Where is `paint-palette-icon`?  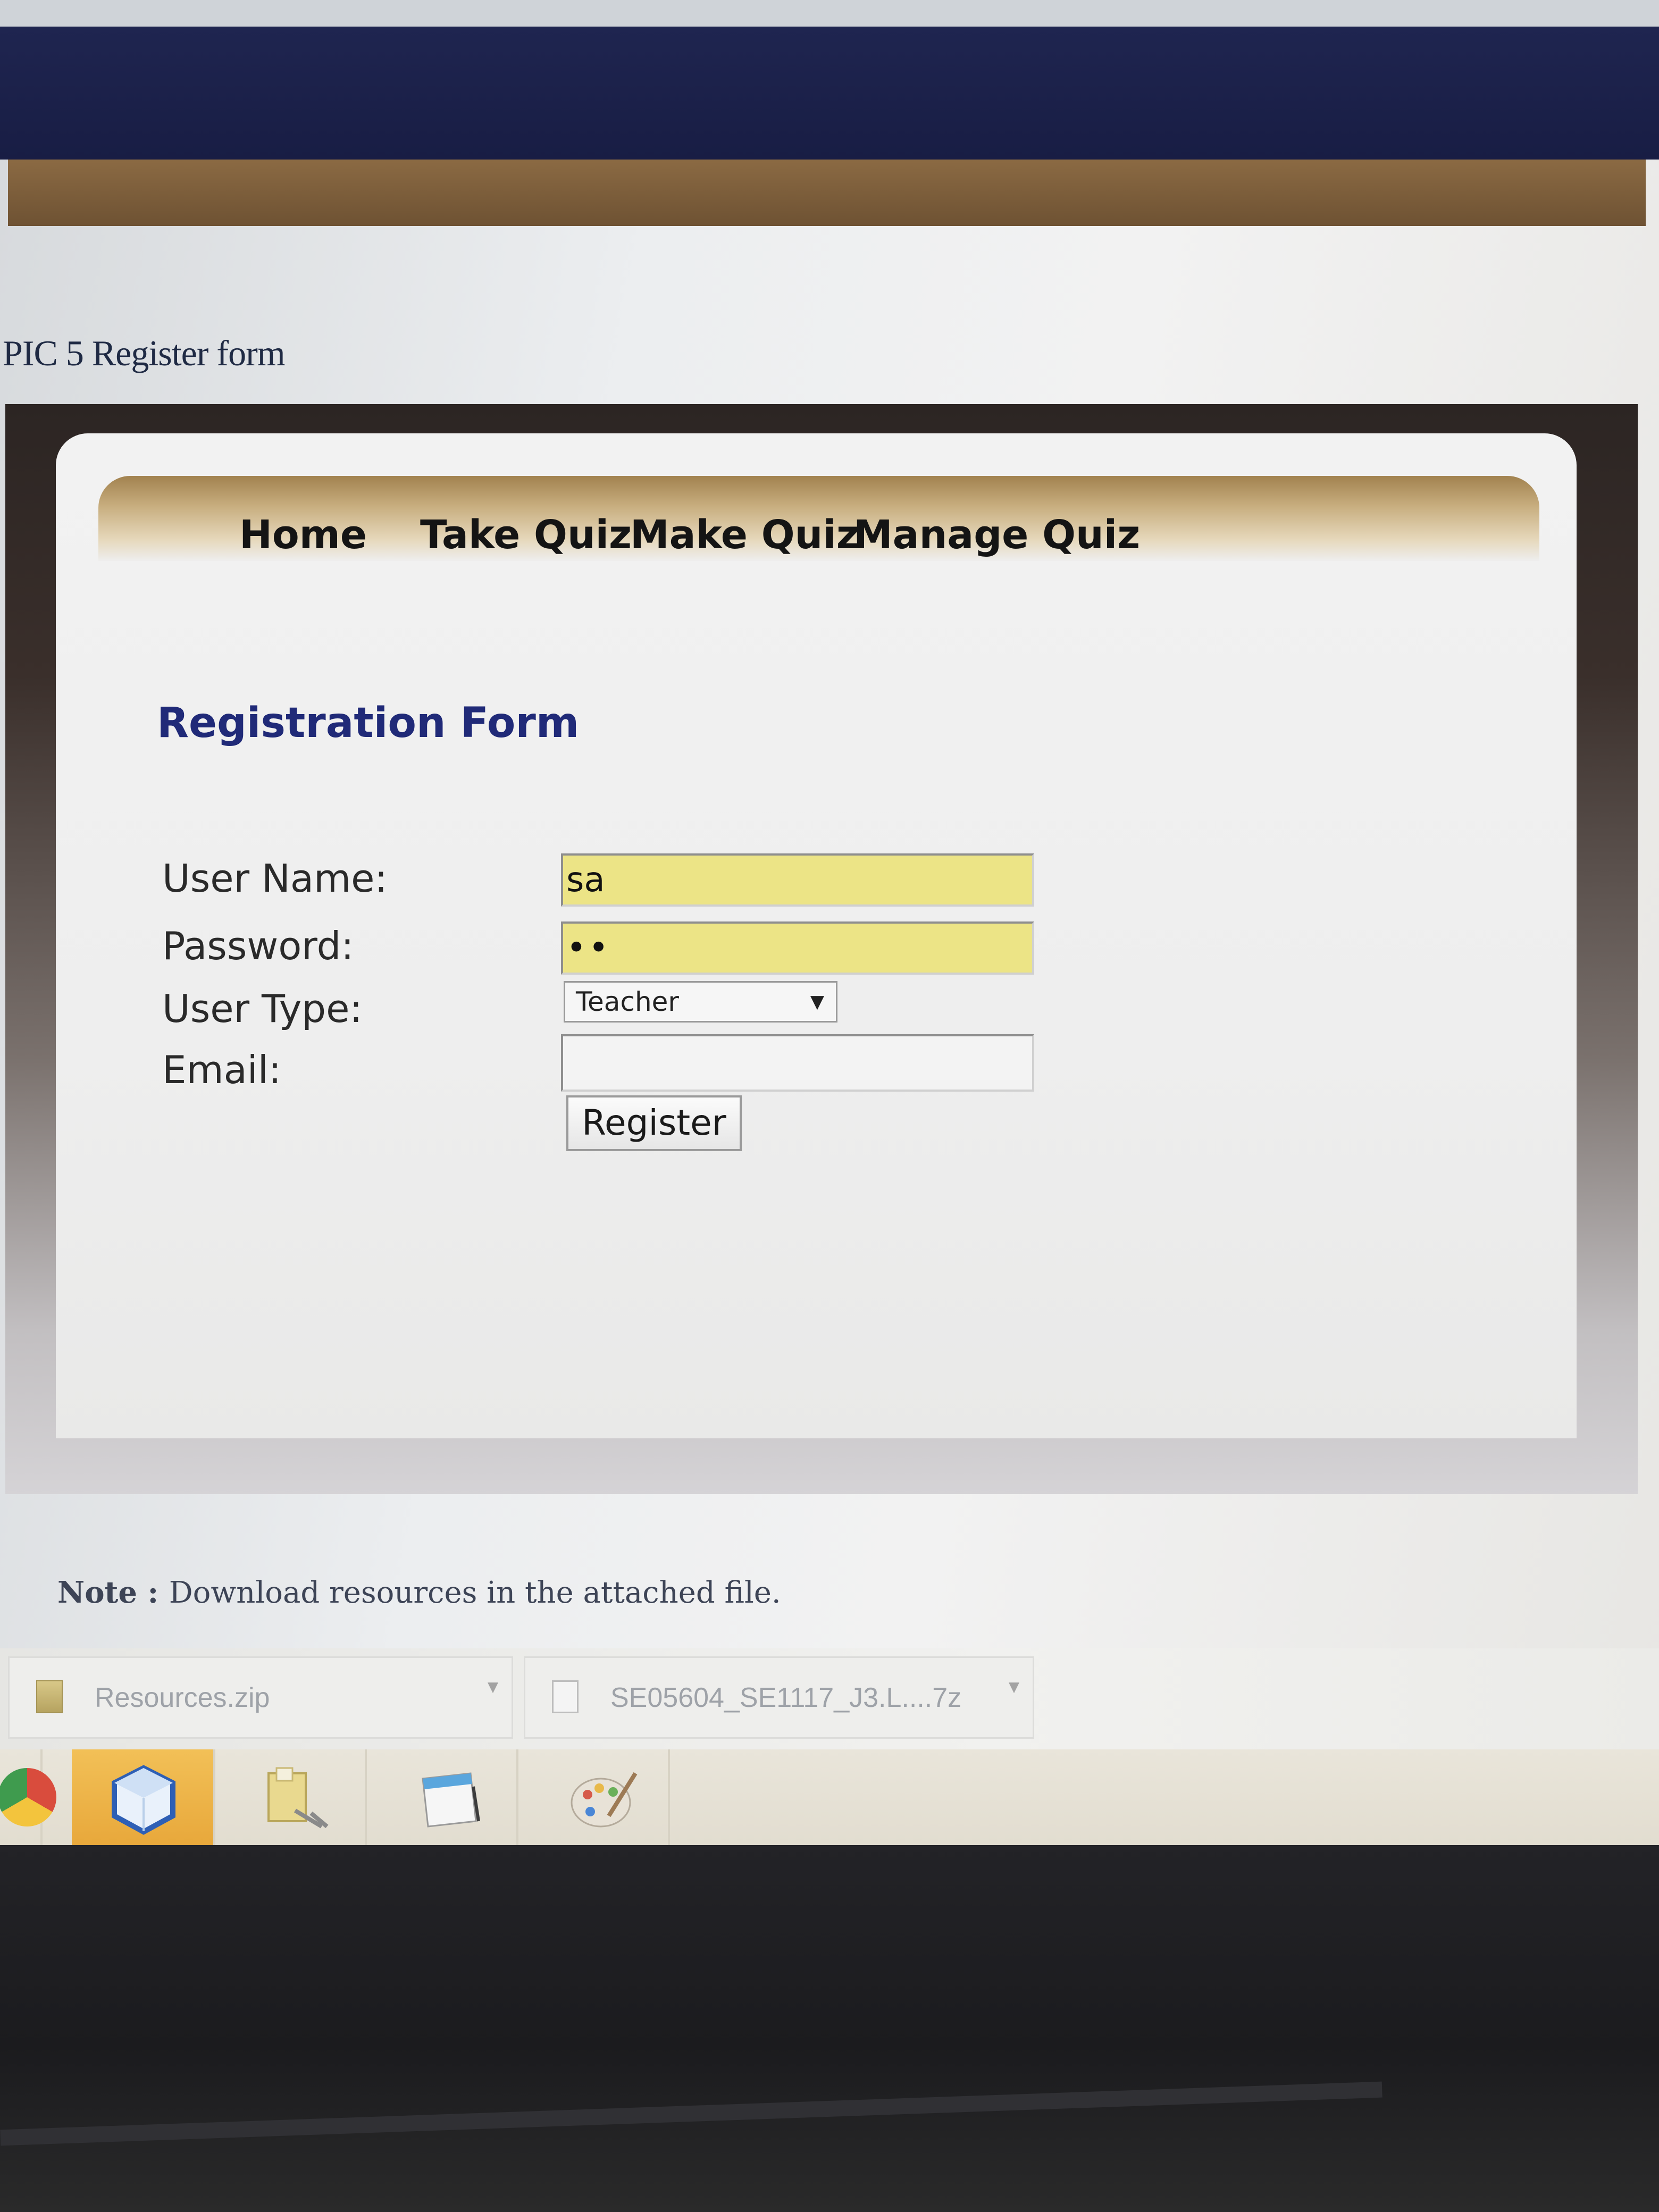
paint-palette-icon is located at coordinates (604, 1800).